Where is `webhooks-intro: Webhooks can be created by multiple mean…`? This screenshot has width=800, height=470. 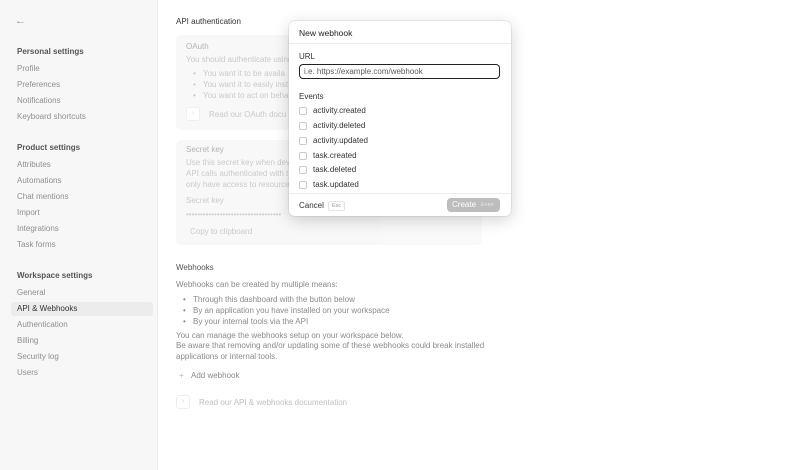 webhooks-intro: Webhooks can be created by multiple mean… is located at coordinates (257, 284).